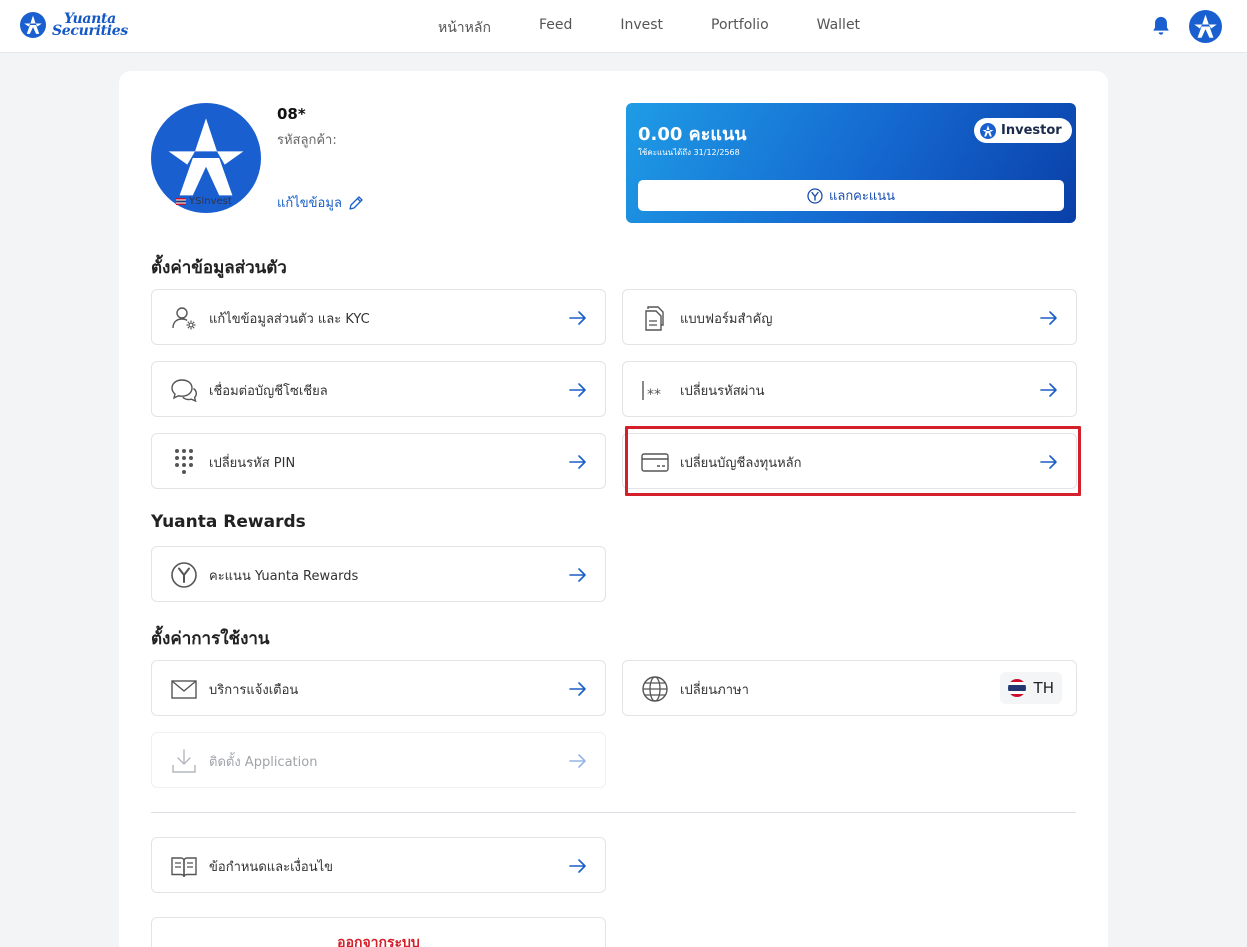 This screenshot has width=1247, height=947. I want to click on keypad-icon, so click(184, 461).